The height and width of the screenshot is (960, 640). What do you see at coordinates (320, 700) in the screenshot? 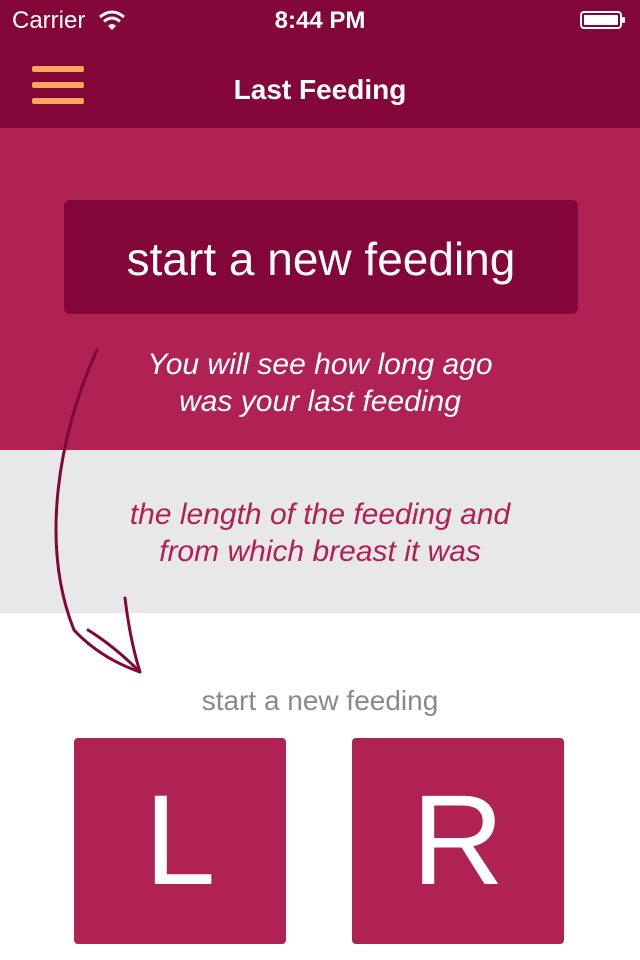
I see `start-feeding-subtitle: start a new feeding` at bounding box center [320, 700].